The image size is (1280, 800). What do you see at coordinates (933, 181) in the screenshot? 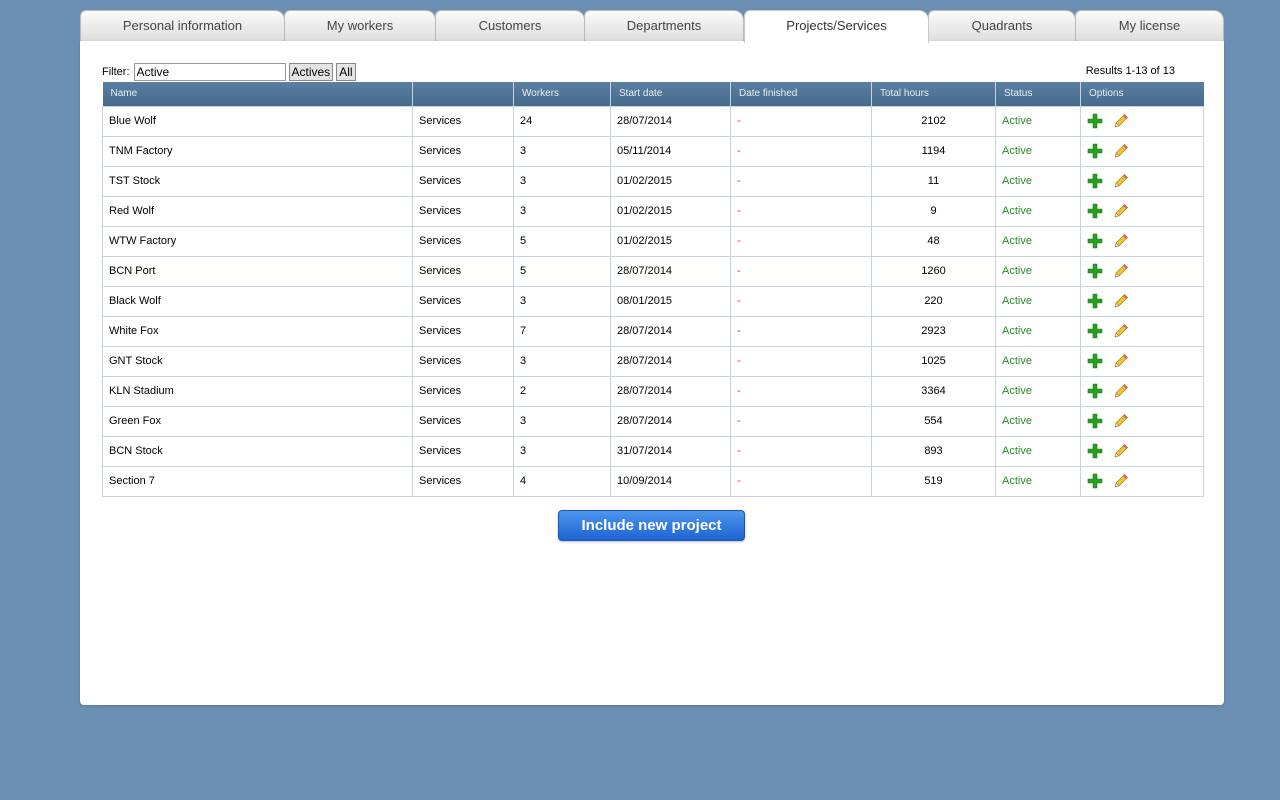
I see `project-total-hours: 11` at bounding box center [933, 181].